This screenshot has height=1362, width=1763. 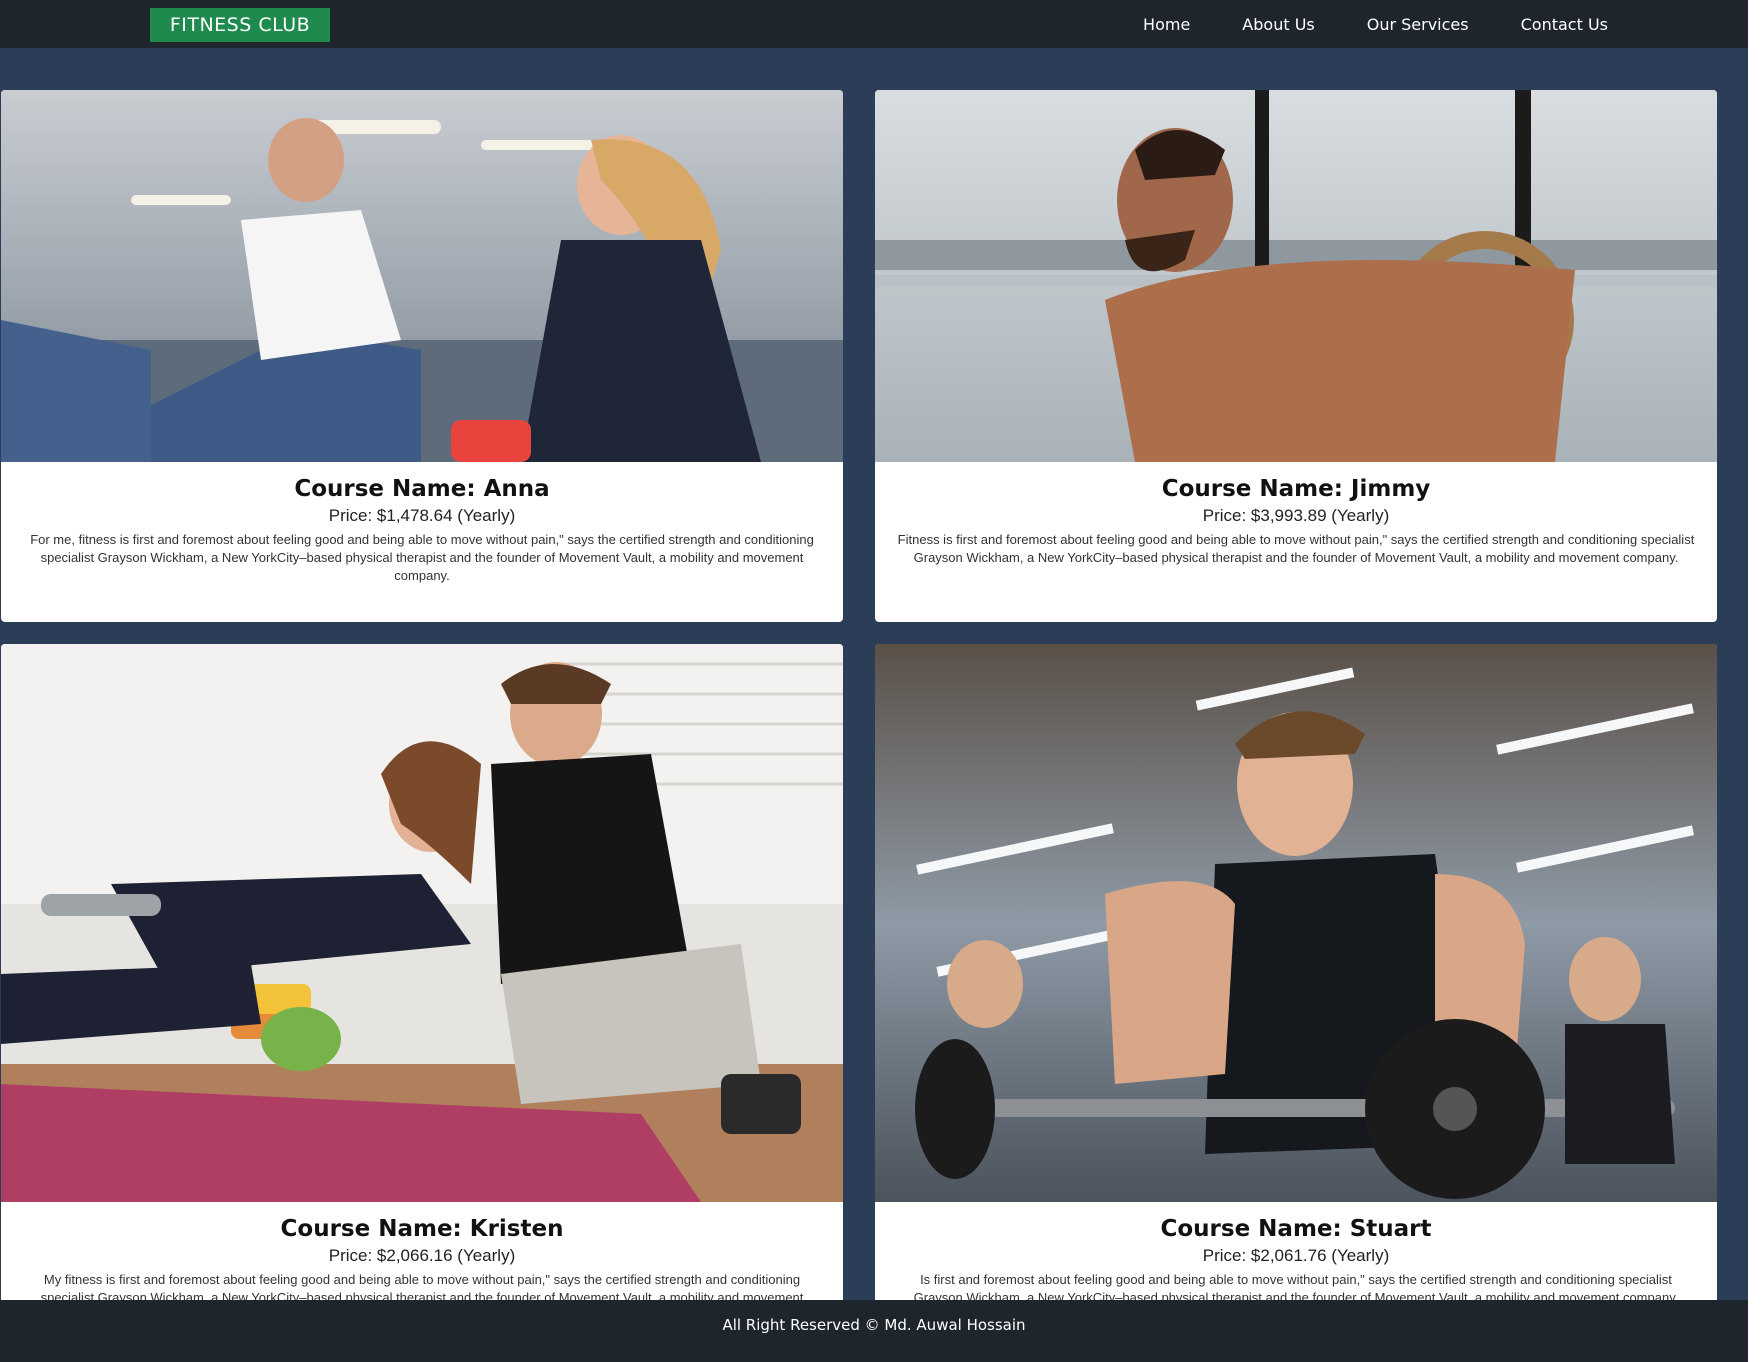 What do you see at coordinates (1418, 24) in the screenshot?
I see `nav-link-our-services: Our Services` at bounding box center [1418, 24].